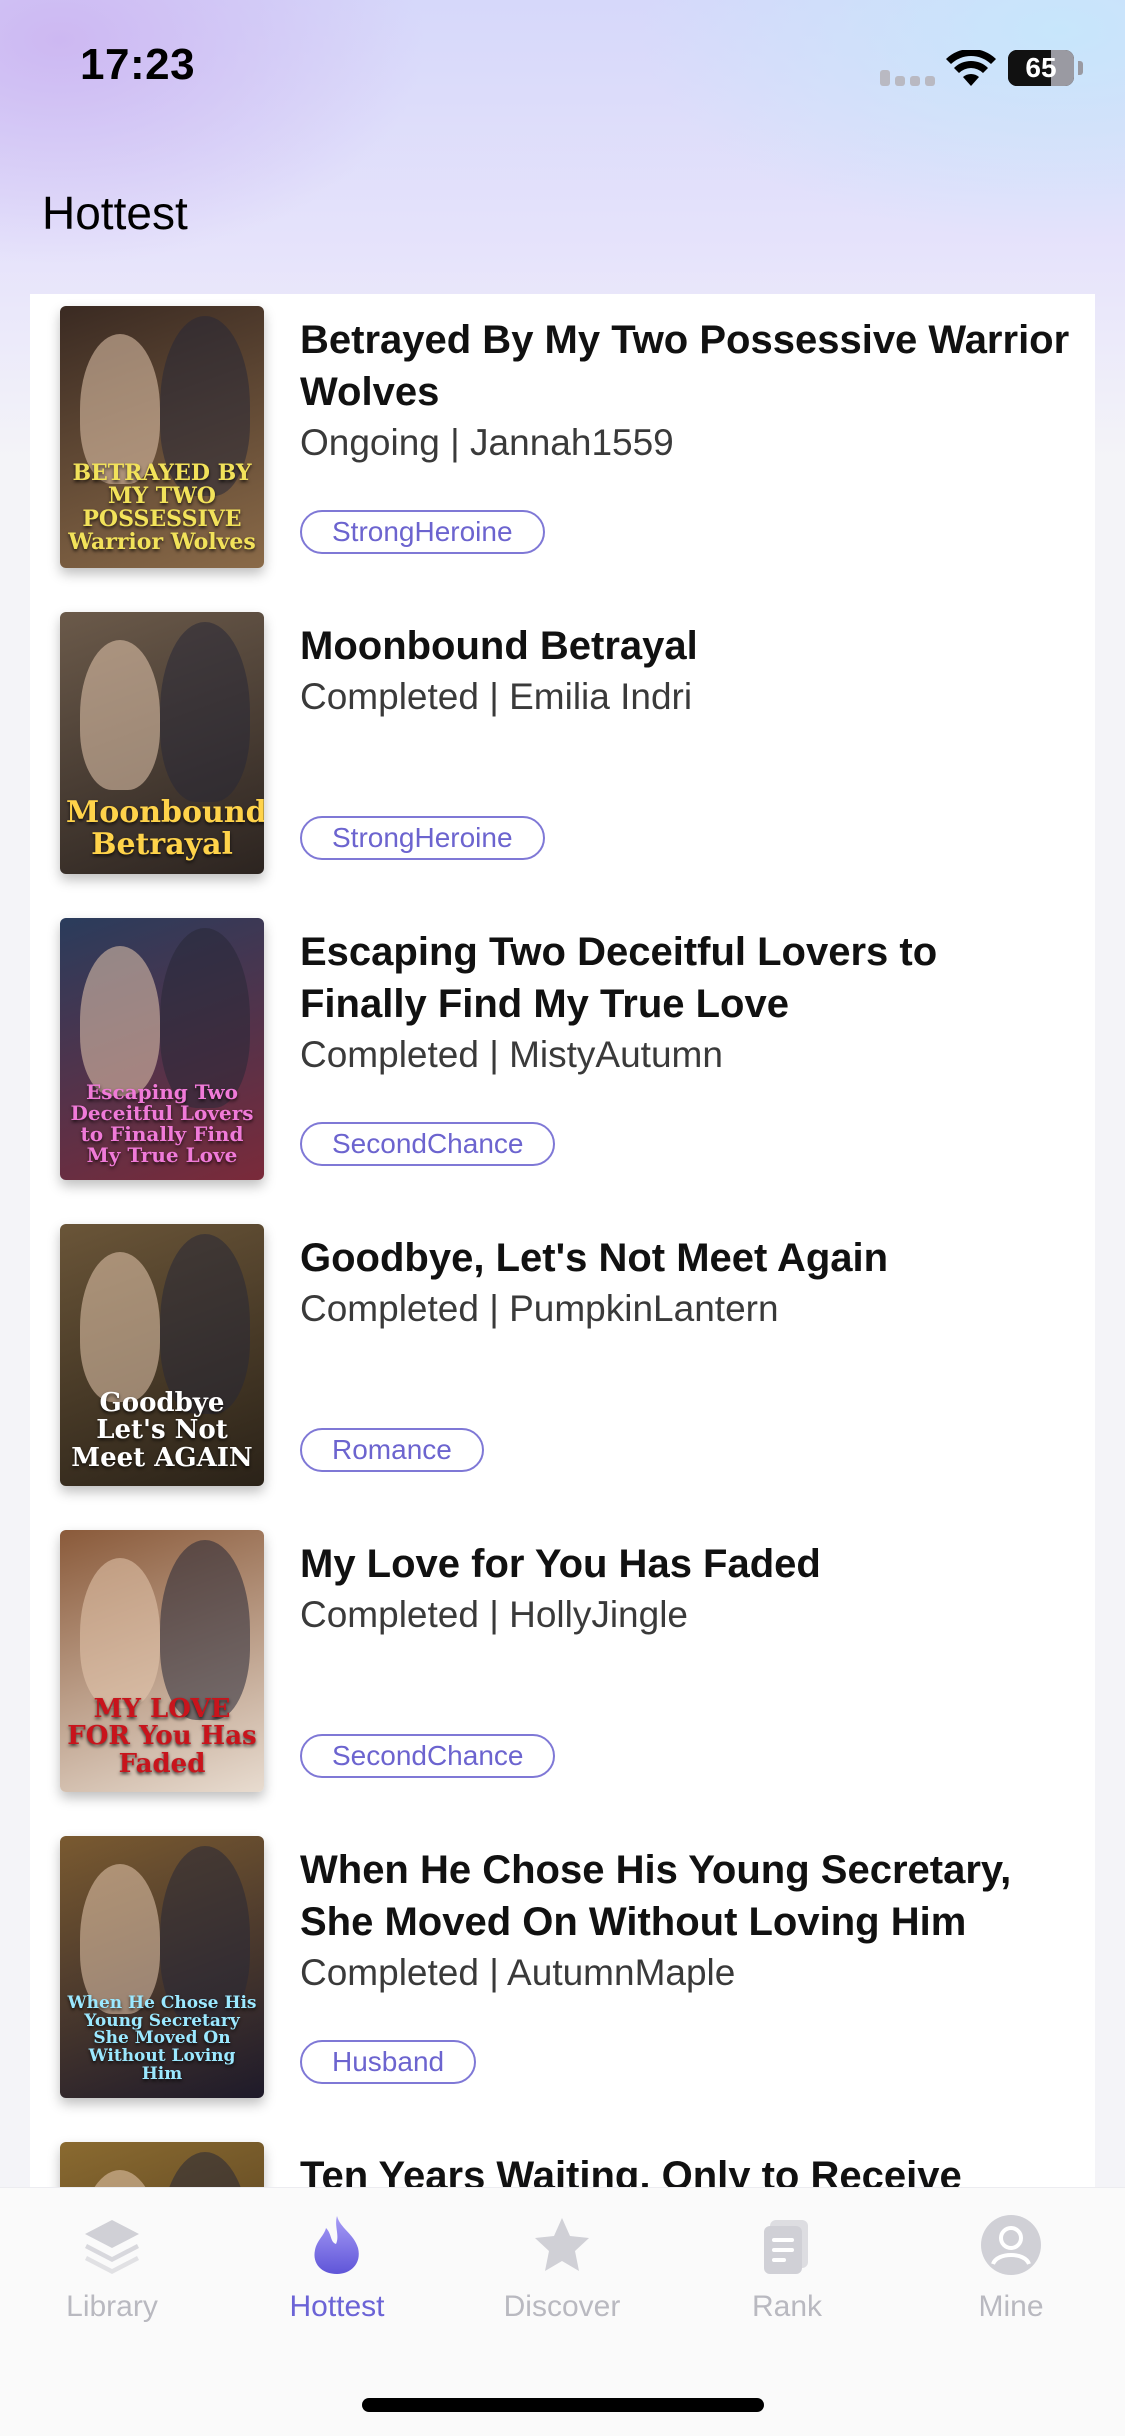 Image resolution: width=1125 pixels, height=2436 pixels. Describe the element at coordinates (562, 2245) in the screenshot. I see `star-icon` at that location.